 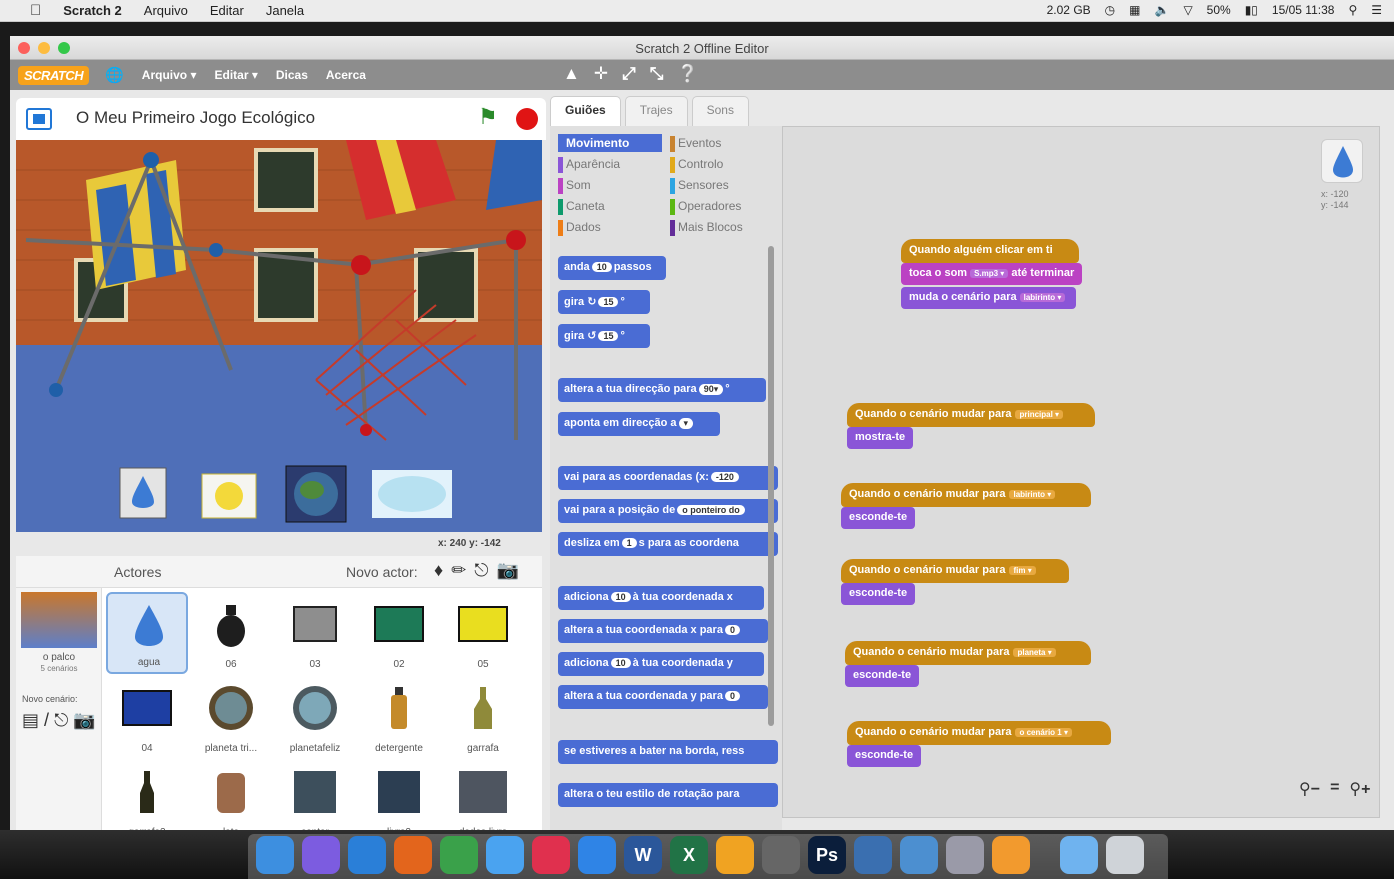 What do you see at coordinates (169, 75) in the screenshot?
I see `toolbar-menu-arquivo: Arquivo ▾` at bounding box center [169, 75].